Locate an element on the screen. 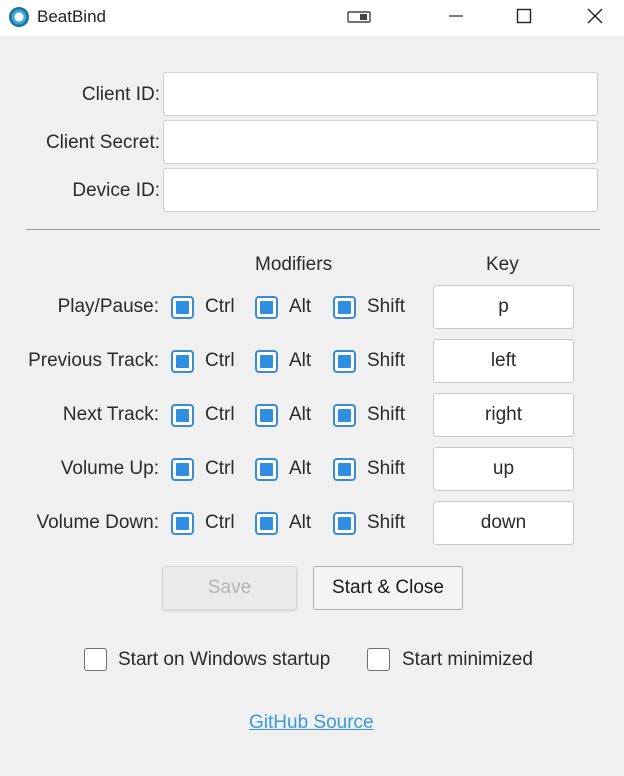  start-on-startup-label: Start on Windows startup is located at coordinates (224, 659).